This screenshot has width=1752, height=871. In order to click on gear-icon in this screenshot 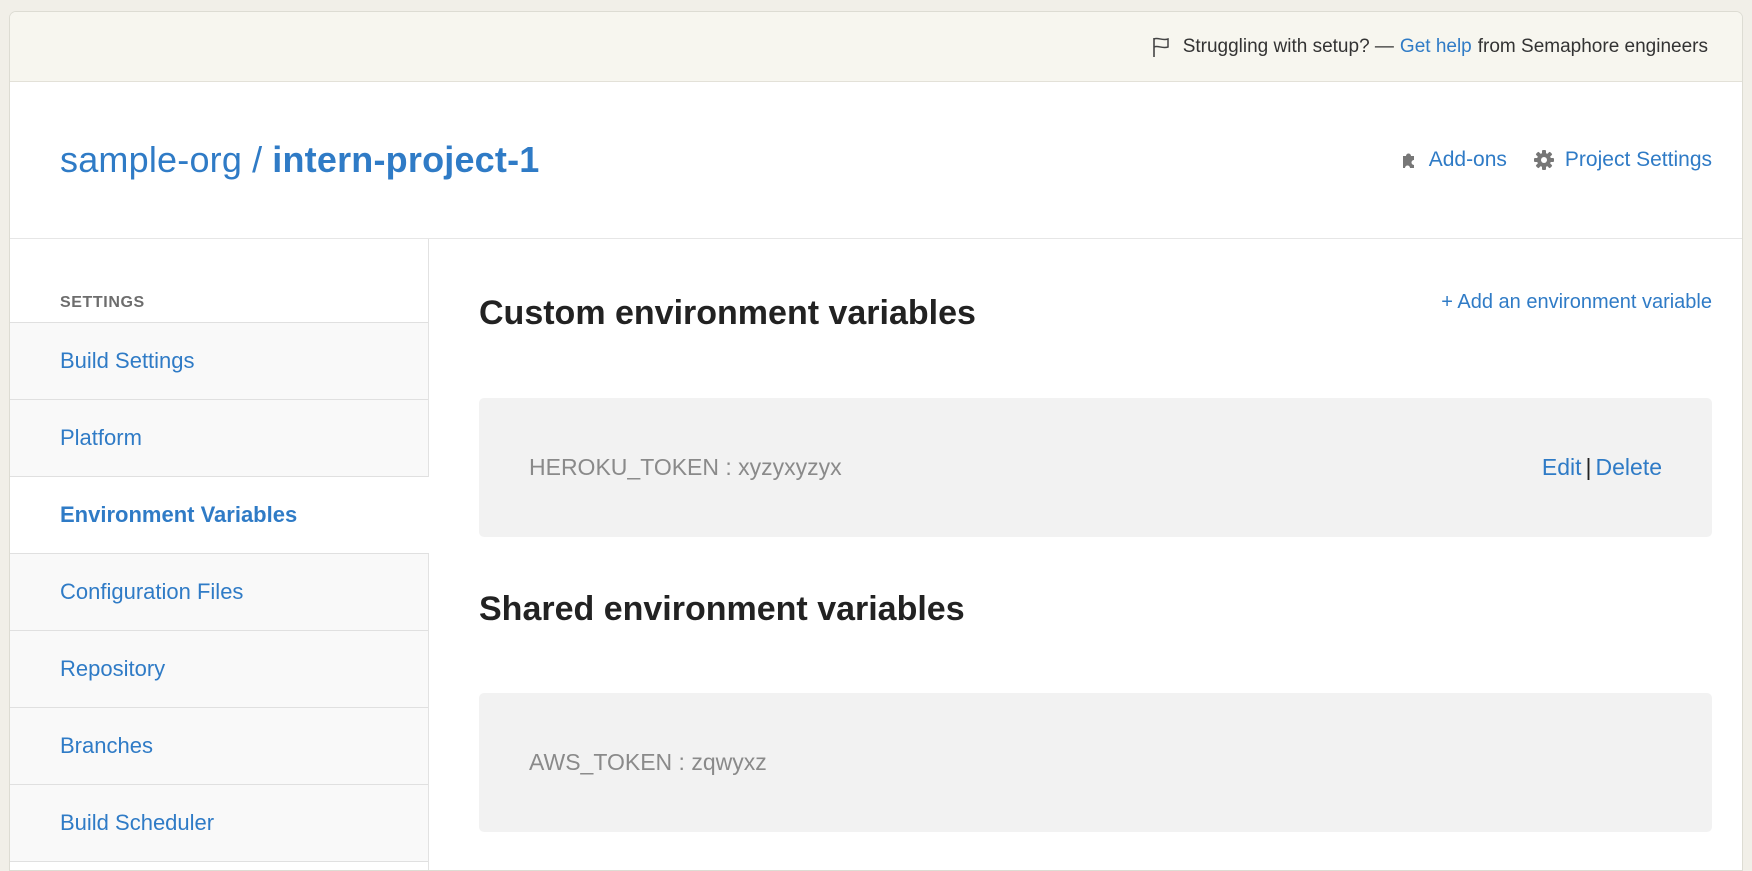, I will do `click(1543, 160)`.